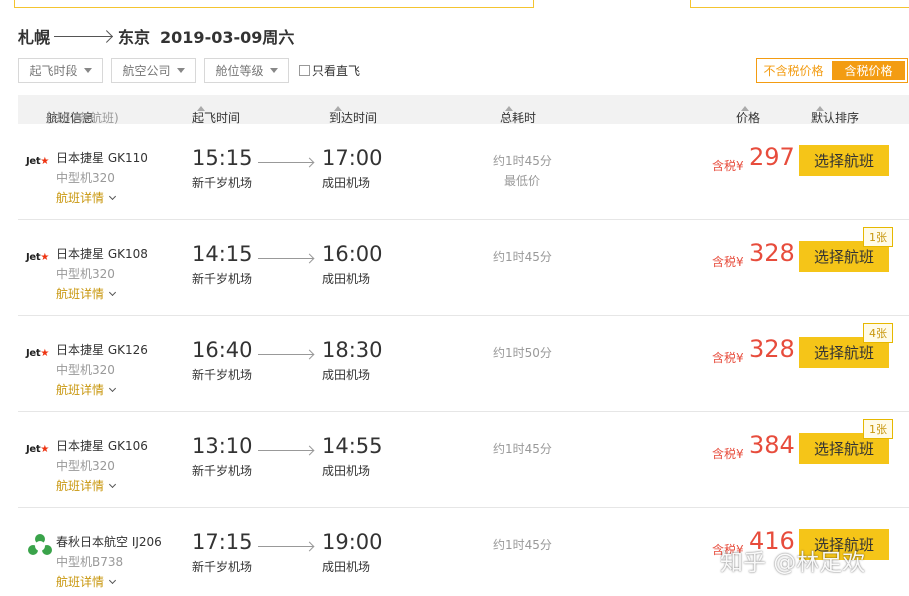 This screenshot has height=596, width=909. I want to click on route-heading: 札幌 东京 2019-03-09周六, so click(156, 36).